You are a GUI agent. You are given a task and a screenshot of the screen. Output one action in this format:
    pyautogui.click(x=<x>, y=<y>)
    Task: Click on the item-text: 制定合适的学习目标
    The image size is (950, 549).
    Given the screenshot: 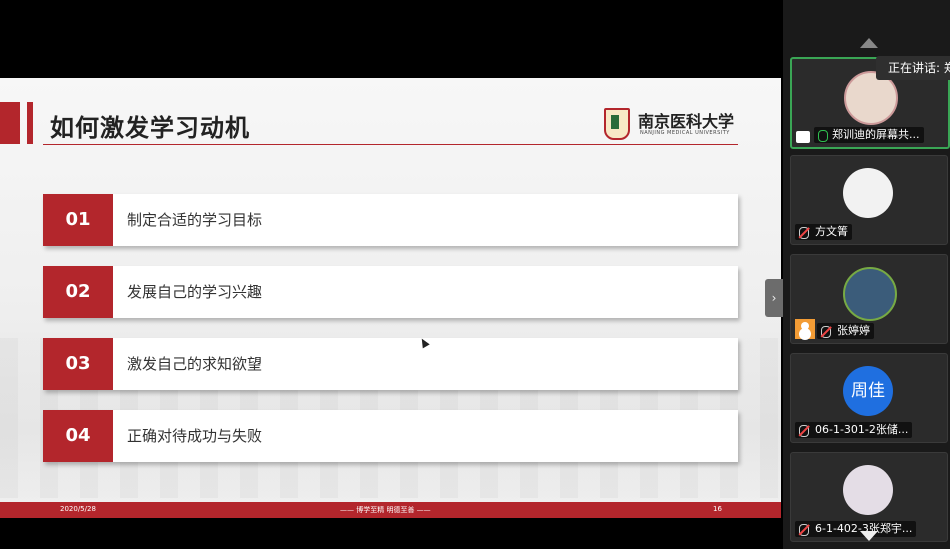 What is the action you would take?
    pyautogui.click(x=195, y=220)
    